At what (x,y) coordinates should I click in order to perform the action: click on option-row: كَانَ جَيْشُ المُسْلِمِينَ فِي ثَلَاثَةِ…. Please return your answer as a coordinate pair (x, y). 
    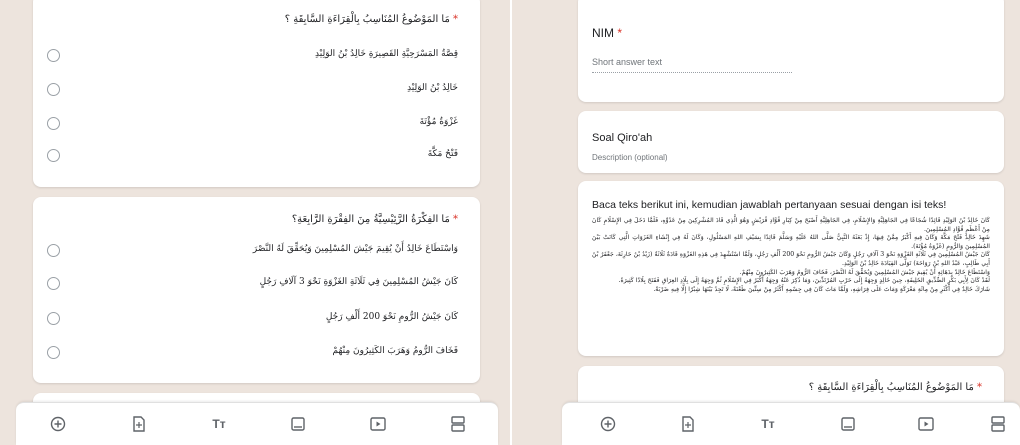
    Looking at the image, I should click on (256, 284).